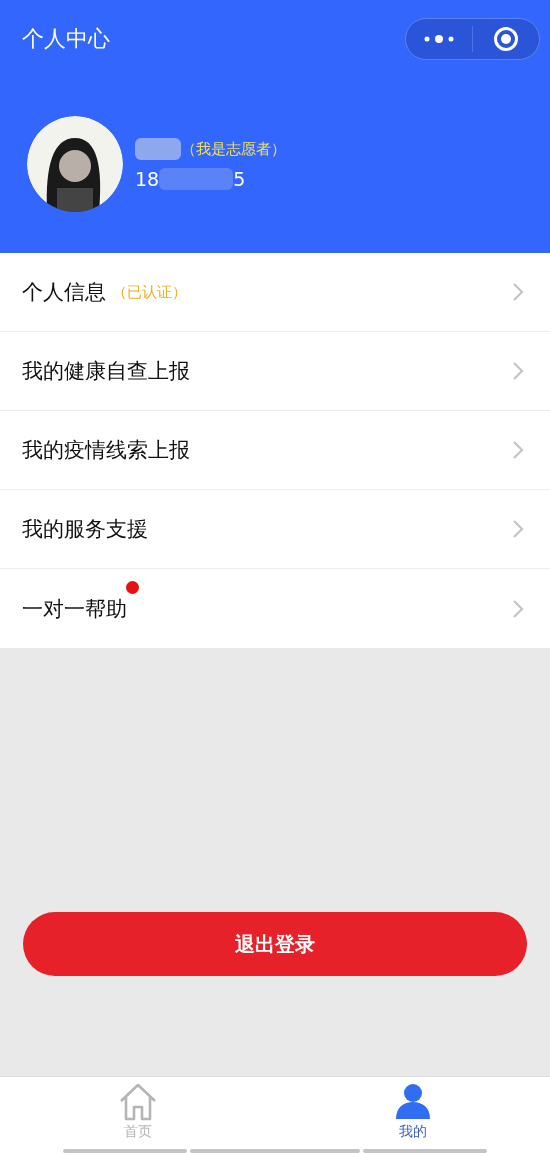 Image resolution: width=550 pixels, height=1153 pixels. What do you see at coordinates (275, 450) in the screenshot?
I see `menu-item: 我的疫情线索上报` at bounding box center [275, 450].